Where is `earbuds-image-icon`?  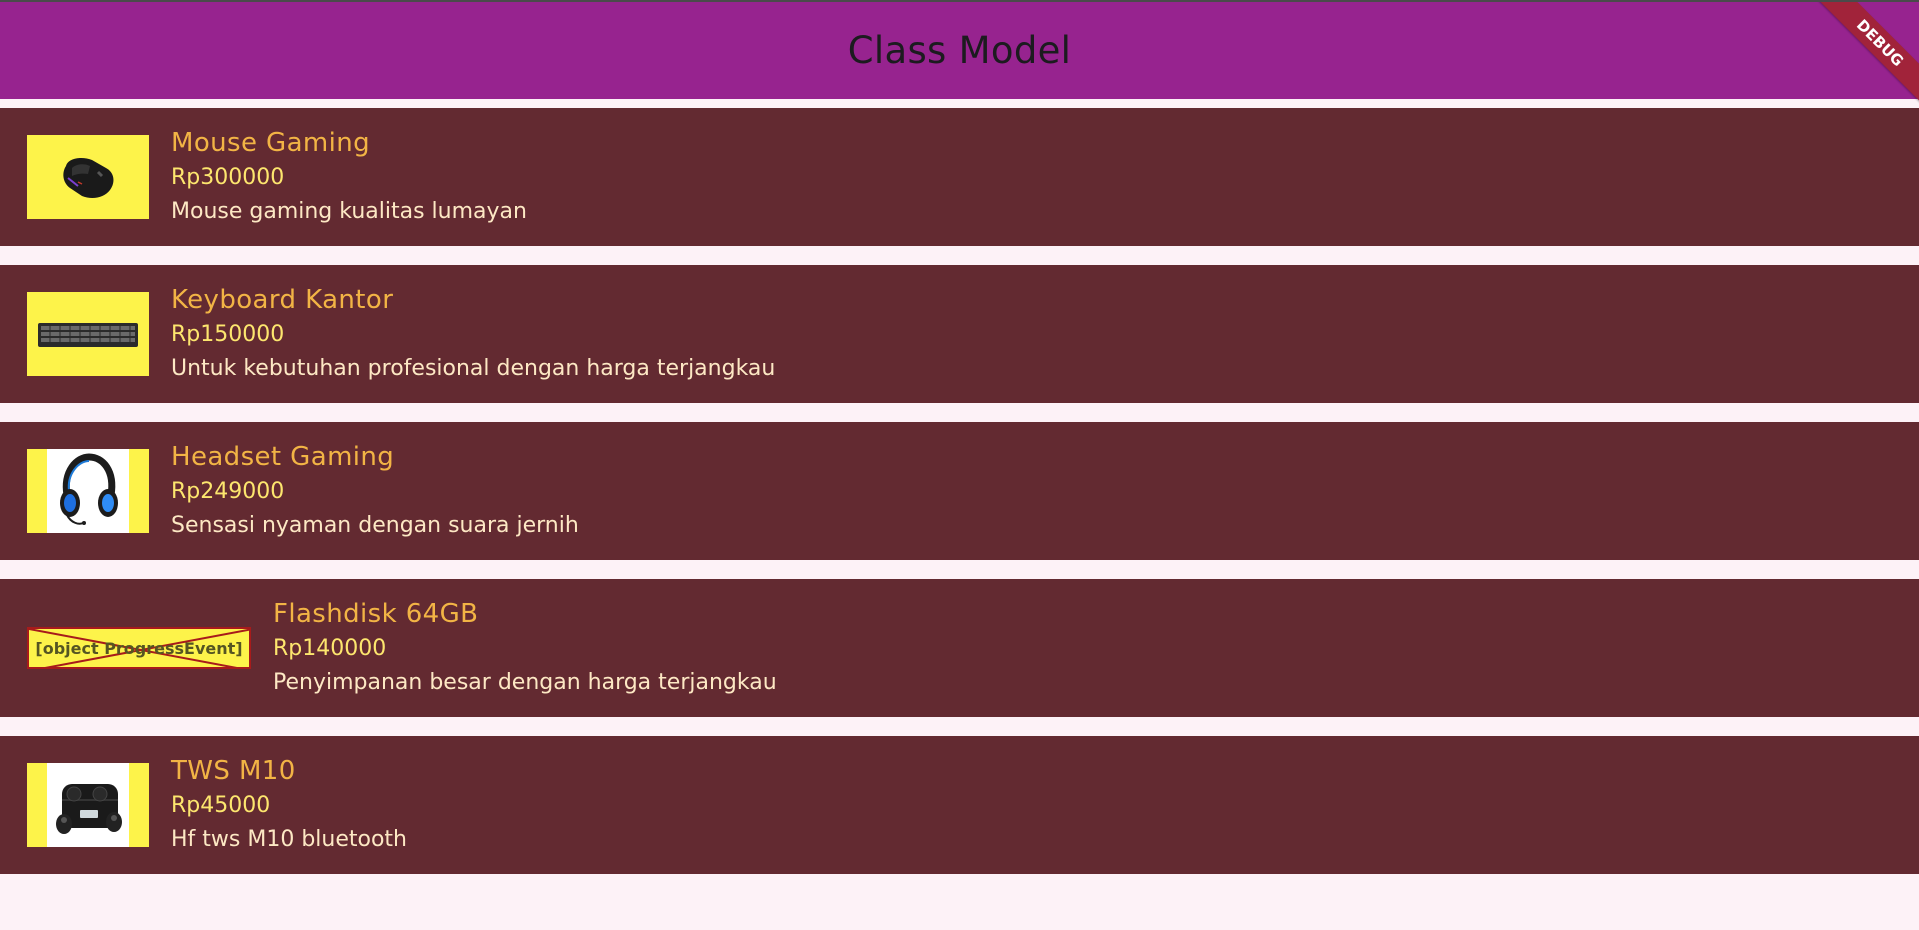 earbuds-image-icon is located at coordinates (88, 805).